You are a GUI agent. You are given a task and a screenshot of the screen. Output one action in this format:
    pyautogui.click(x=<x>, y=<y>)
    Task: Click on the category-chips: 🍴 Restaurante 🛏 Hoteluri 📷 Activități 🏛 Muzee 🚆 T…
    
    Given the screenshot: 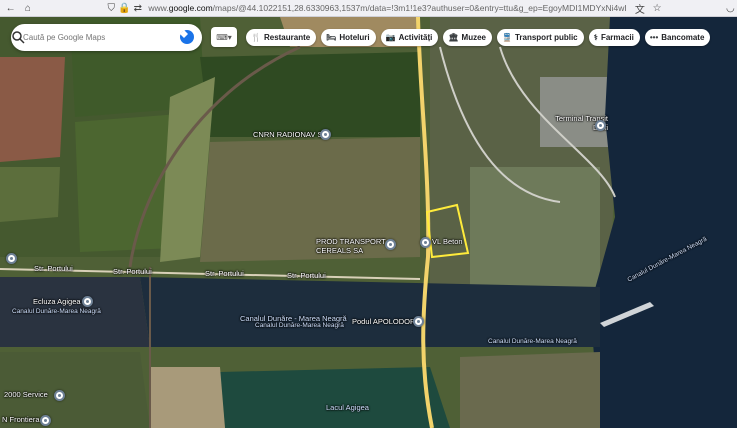 What is the action you would take?
    pyautogui.click(x=478, y=37)
    